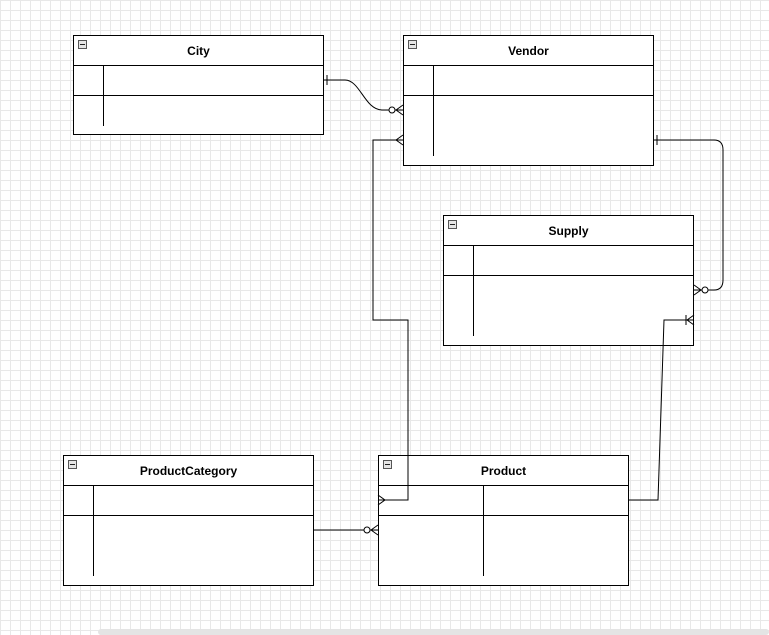 The image size is (769, 635). Describe the element at coordinates (399, 140) in the screenshot. I see `cardinality-many-mark` at that location.